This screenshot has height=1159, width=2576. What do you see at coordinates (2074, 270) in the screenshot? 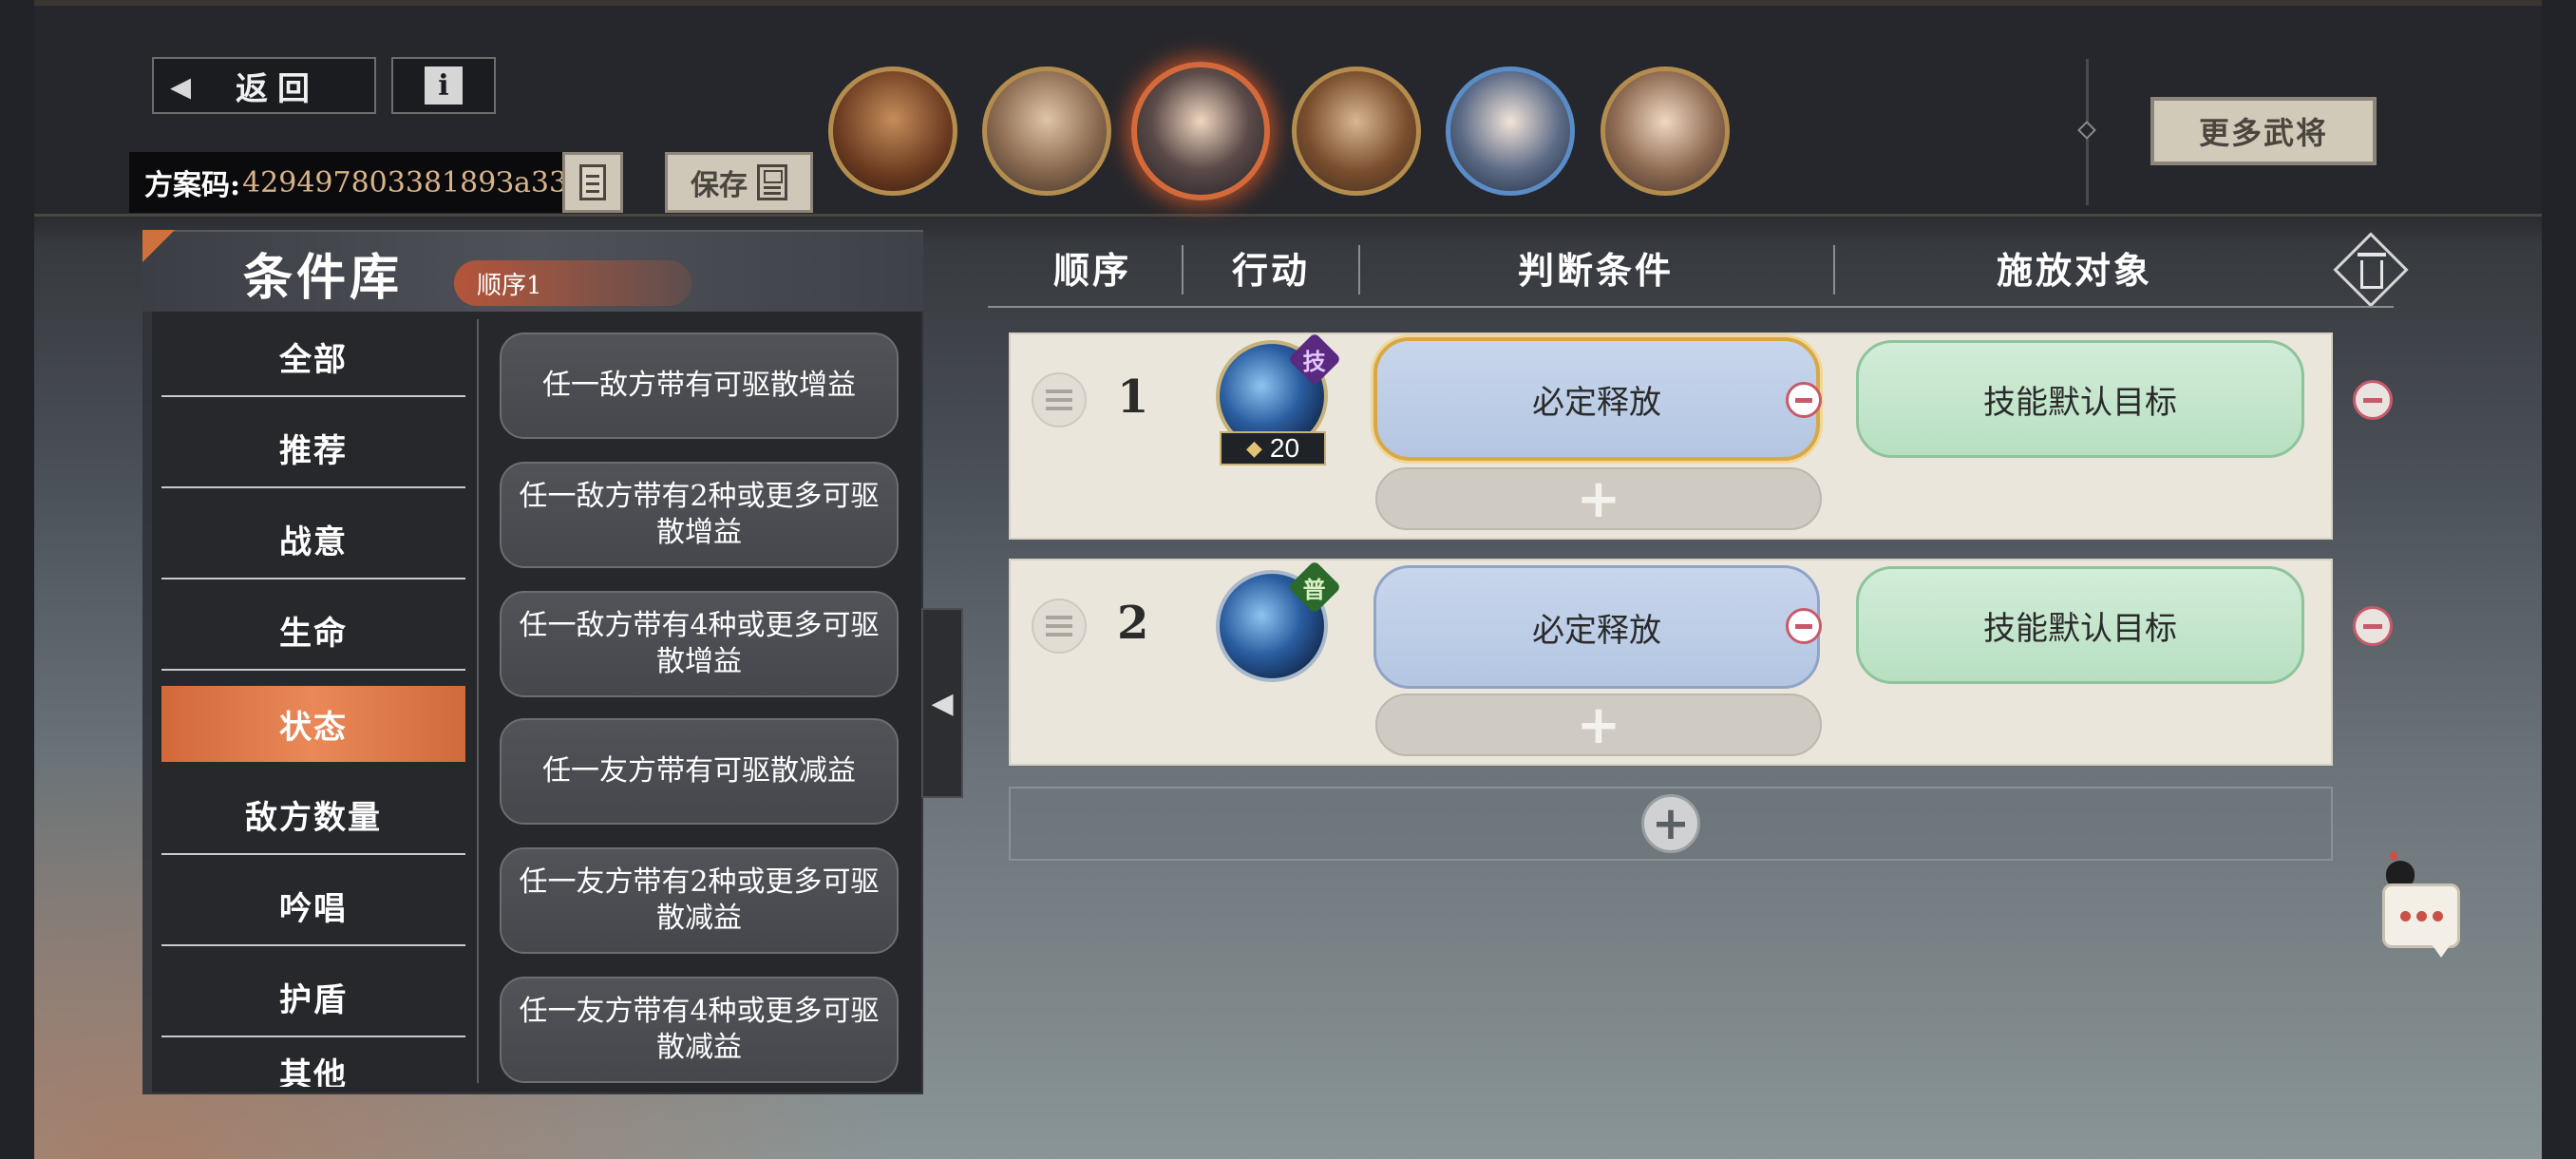
I see `header-target: 施放对象` at bounding box center [2074, 270].